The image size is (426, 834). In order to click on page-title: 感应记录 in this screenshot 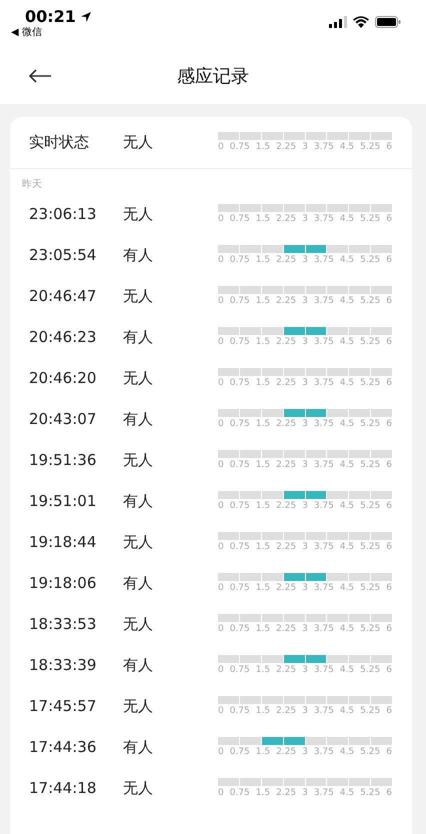, I will do `click(213, 76)`.